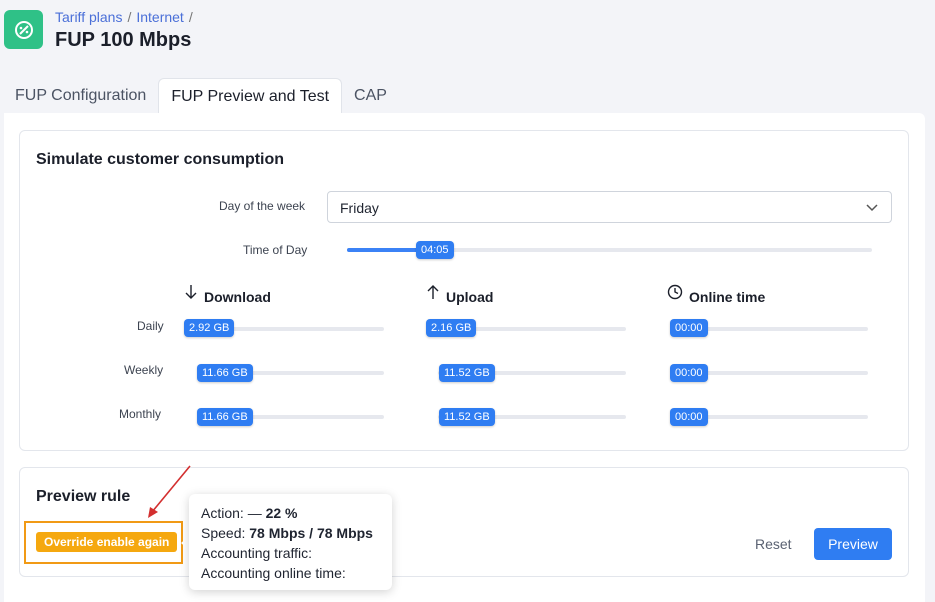 The image size is (935, 602). What do you see at coordinates (467, 373) in the screenshot?
I see `weekly-upload-handle: 11.52 GB` at bounding box center [467, 373].